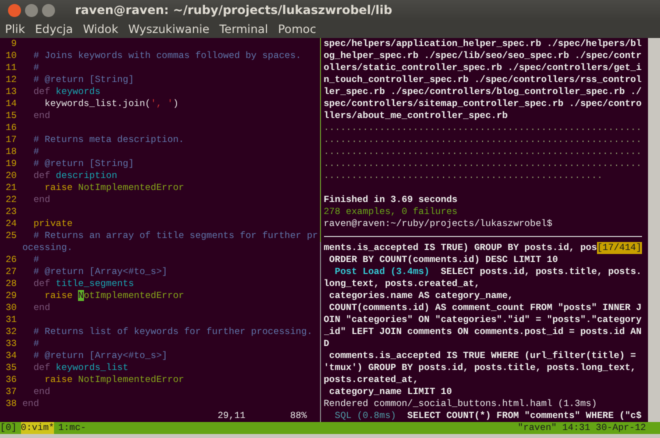  I want to click on line-number: 24, so click(11, 224).